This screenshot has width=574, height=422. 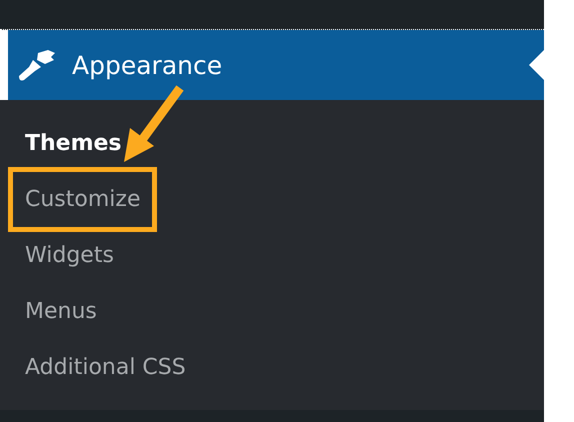 I want to click on paintbrush-icon, so click(x=37, y=65).